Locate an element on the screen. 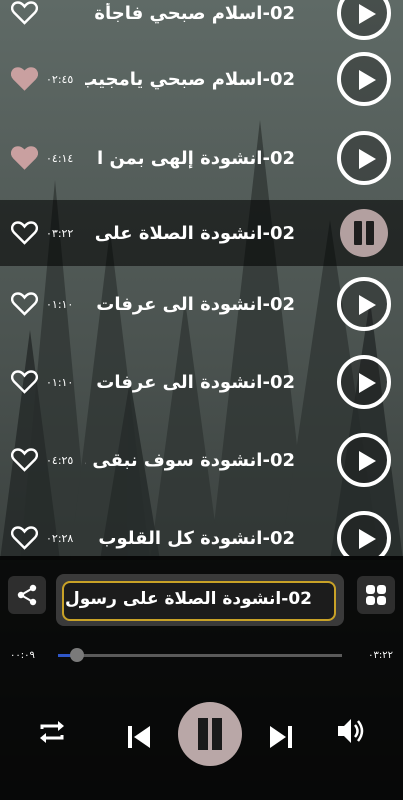  grid-button is located at coordinates (376, 595).